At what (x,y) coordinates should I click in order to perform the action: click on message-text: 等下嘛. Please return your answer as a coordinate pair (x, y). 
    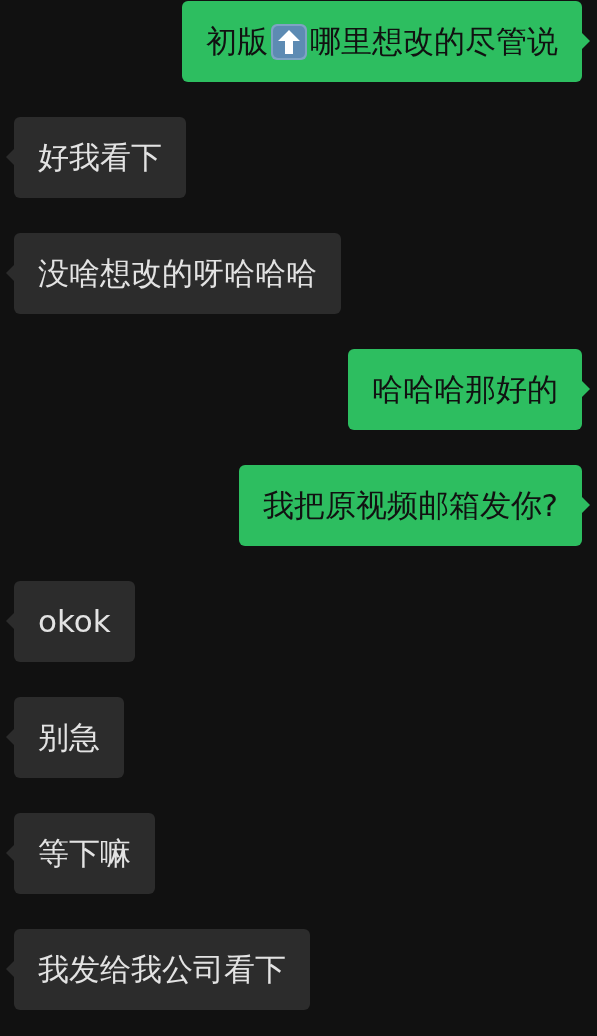
    Looking at the image, I should click on (84, 854).